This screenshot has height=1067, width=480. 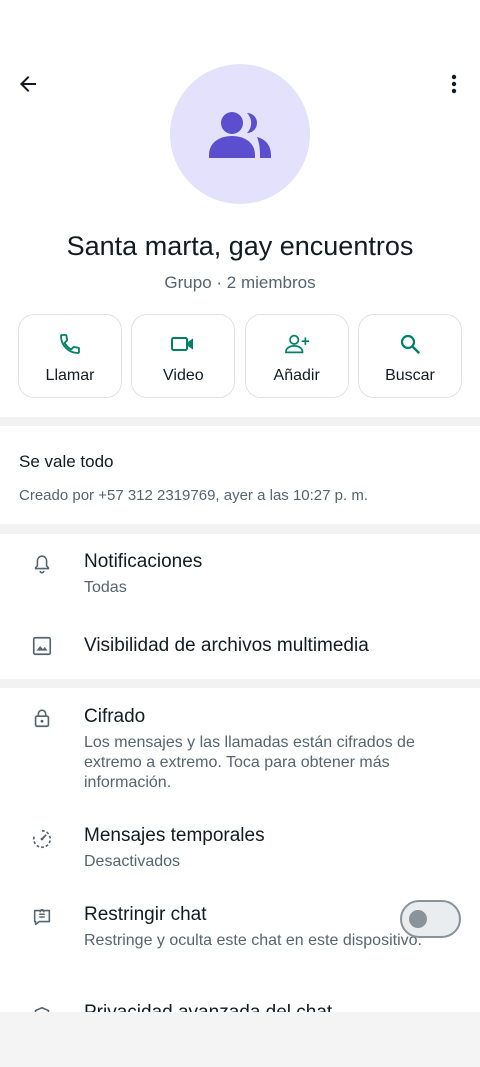 I want to click on disappearing-messages-subtitle: Desactivados, so click(x=132, y=861).